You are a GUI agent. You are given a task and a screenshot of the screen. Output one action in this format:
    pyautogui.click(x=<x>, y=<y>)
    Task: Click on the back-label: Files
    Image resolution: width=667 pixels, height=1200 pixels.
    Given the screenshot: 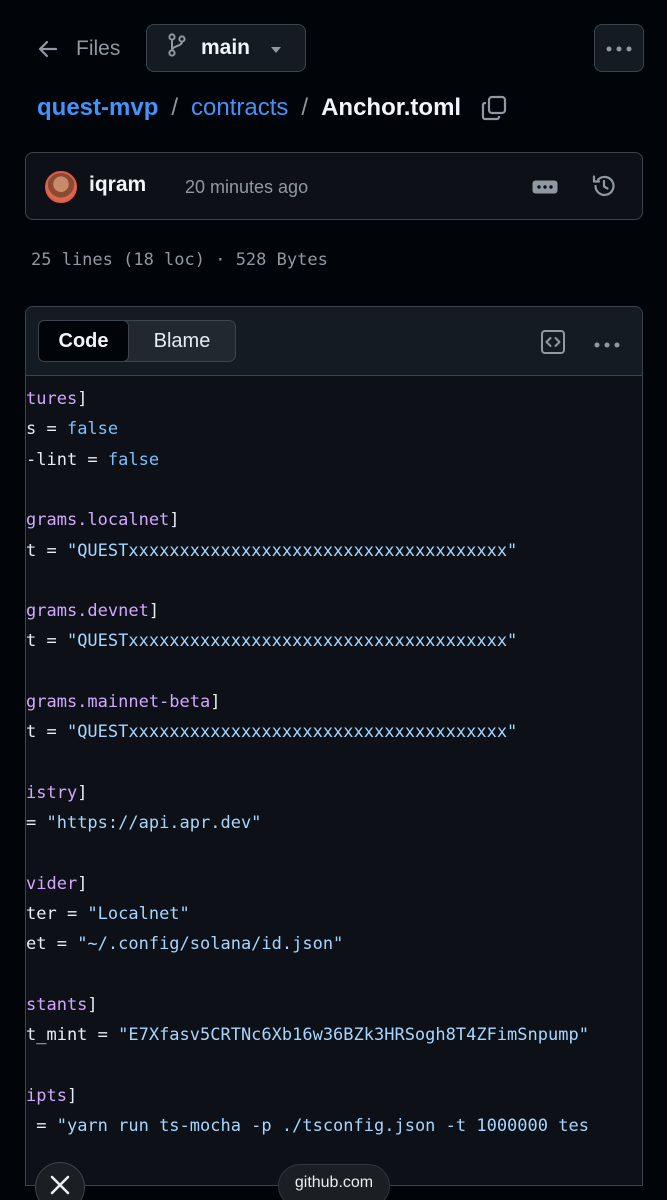 What is the action you would take?
    pyautogui.click(x=98, y=48)
    